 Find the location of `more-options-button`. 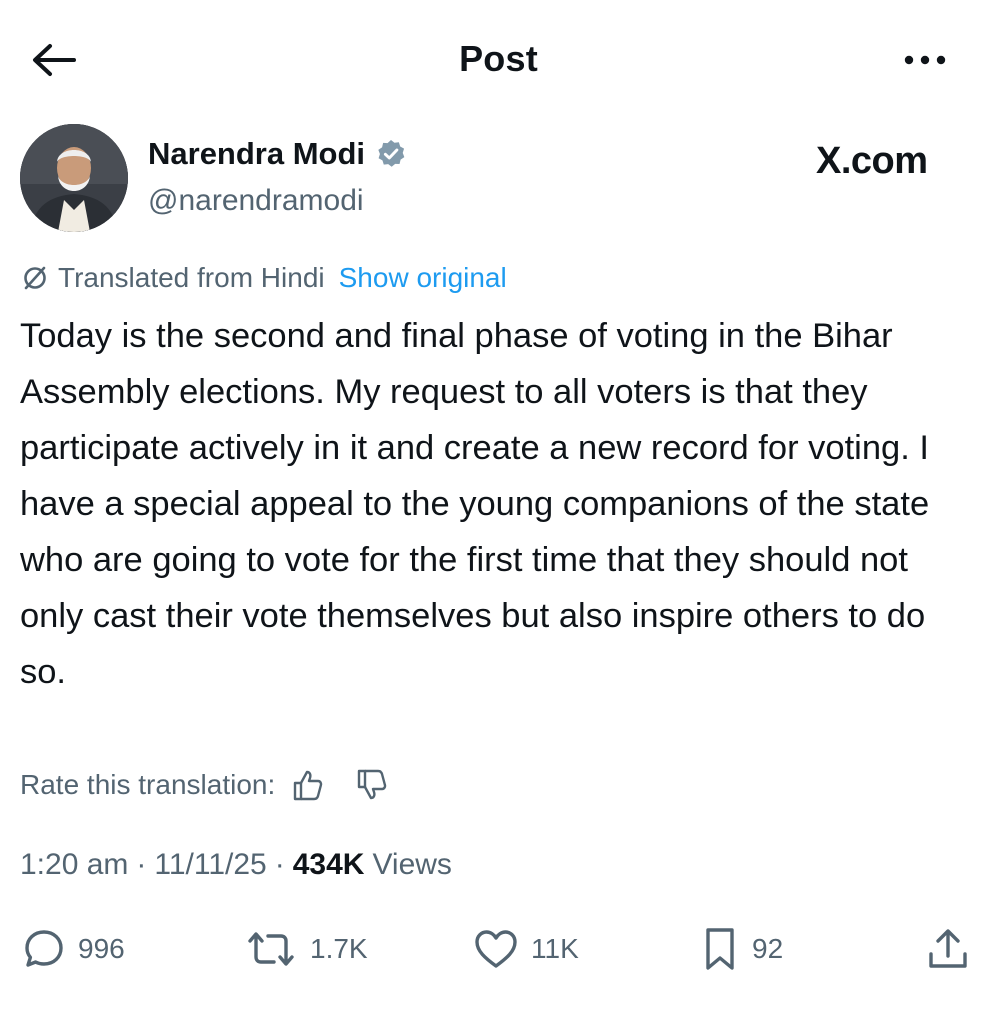

more-options-button is located at coordinates (925, 60).